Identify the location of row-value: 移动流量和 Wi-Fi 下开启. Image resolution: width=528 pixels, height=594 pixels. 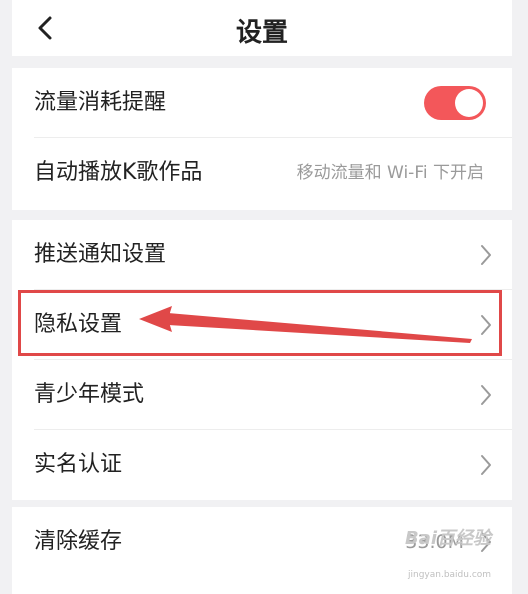
(390, 173).